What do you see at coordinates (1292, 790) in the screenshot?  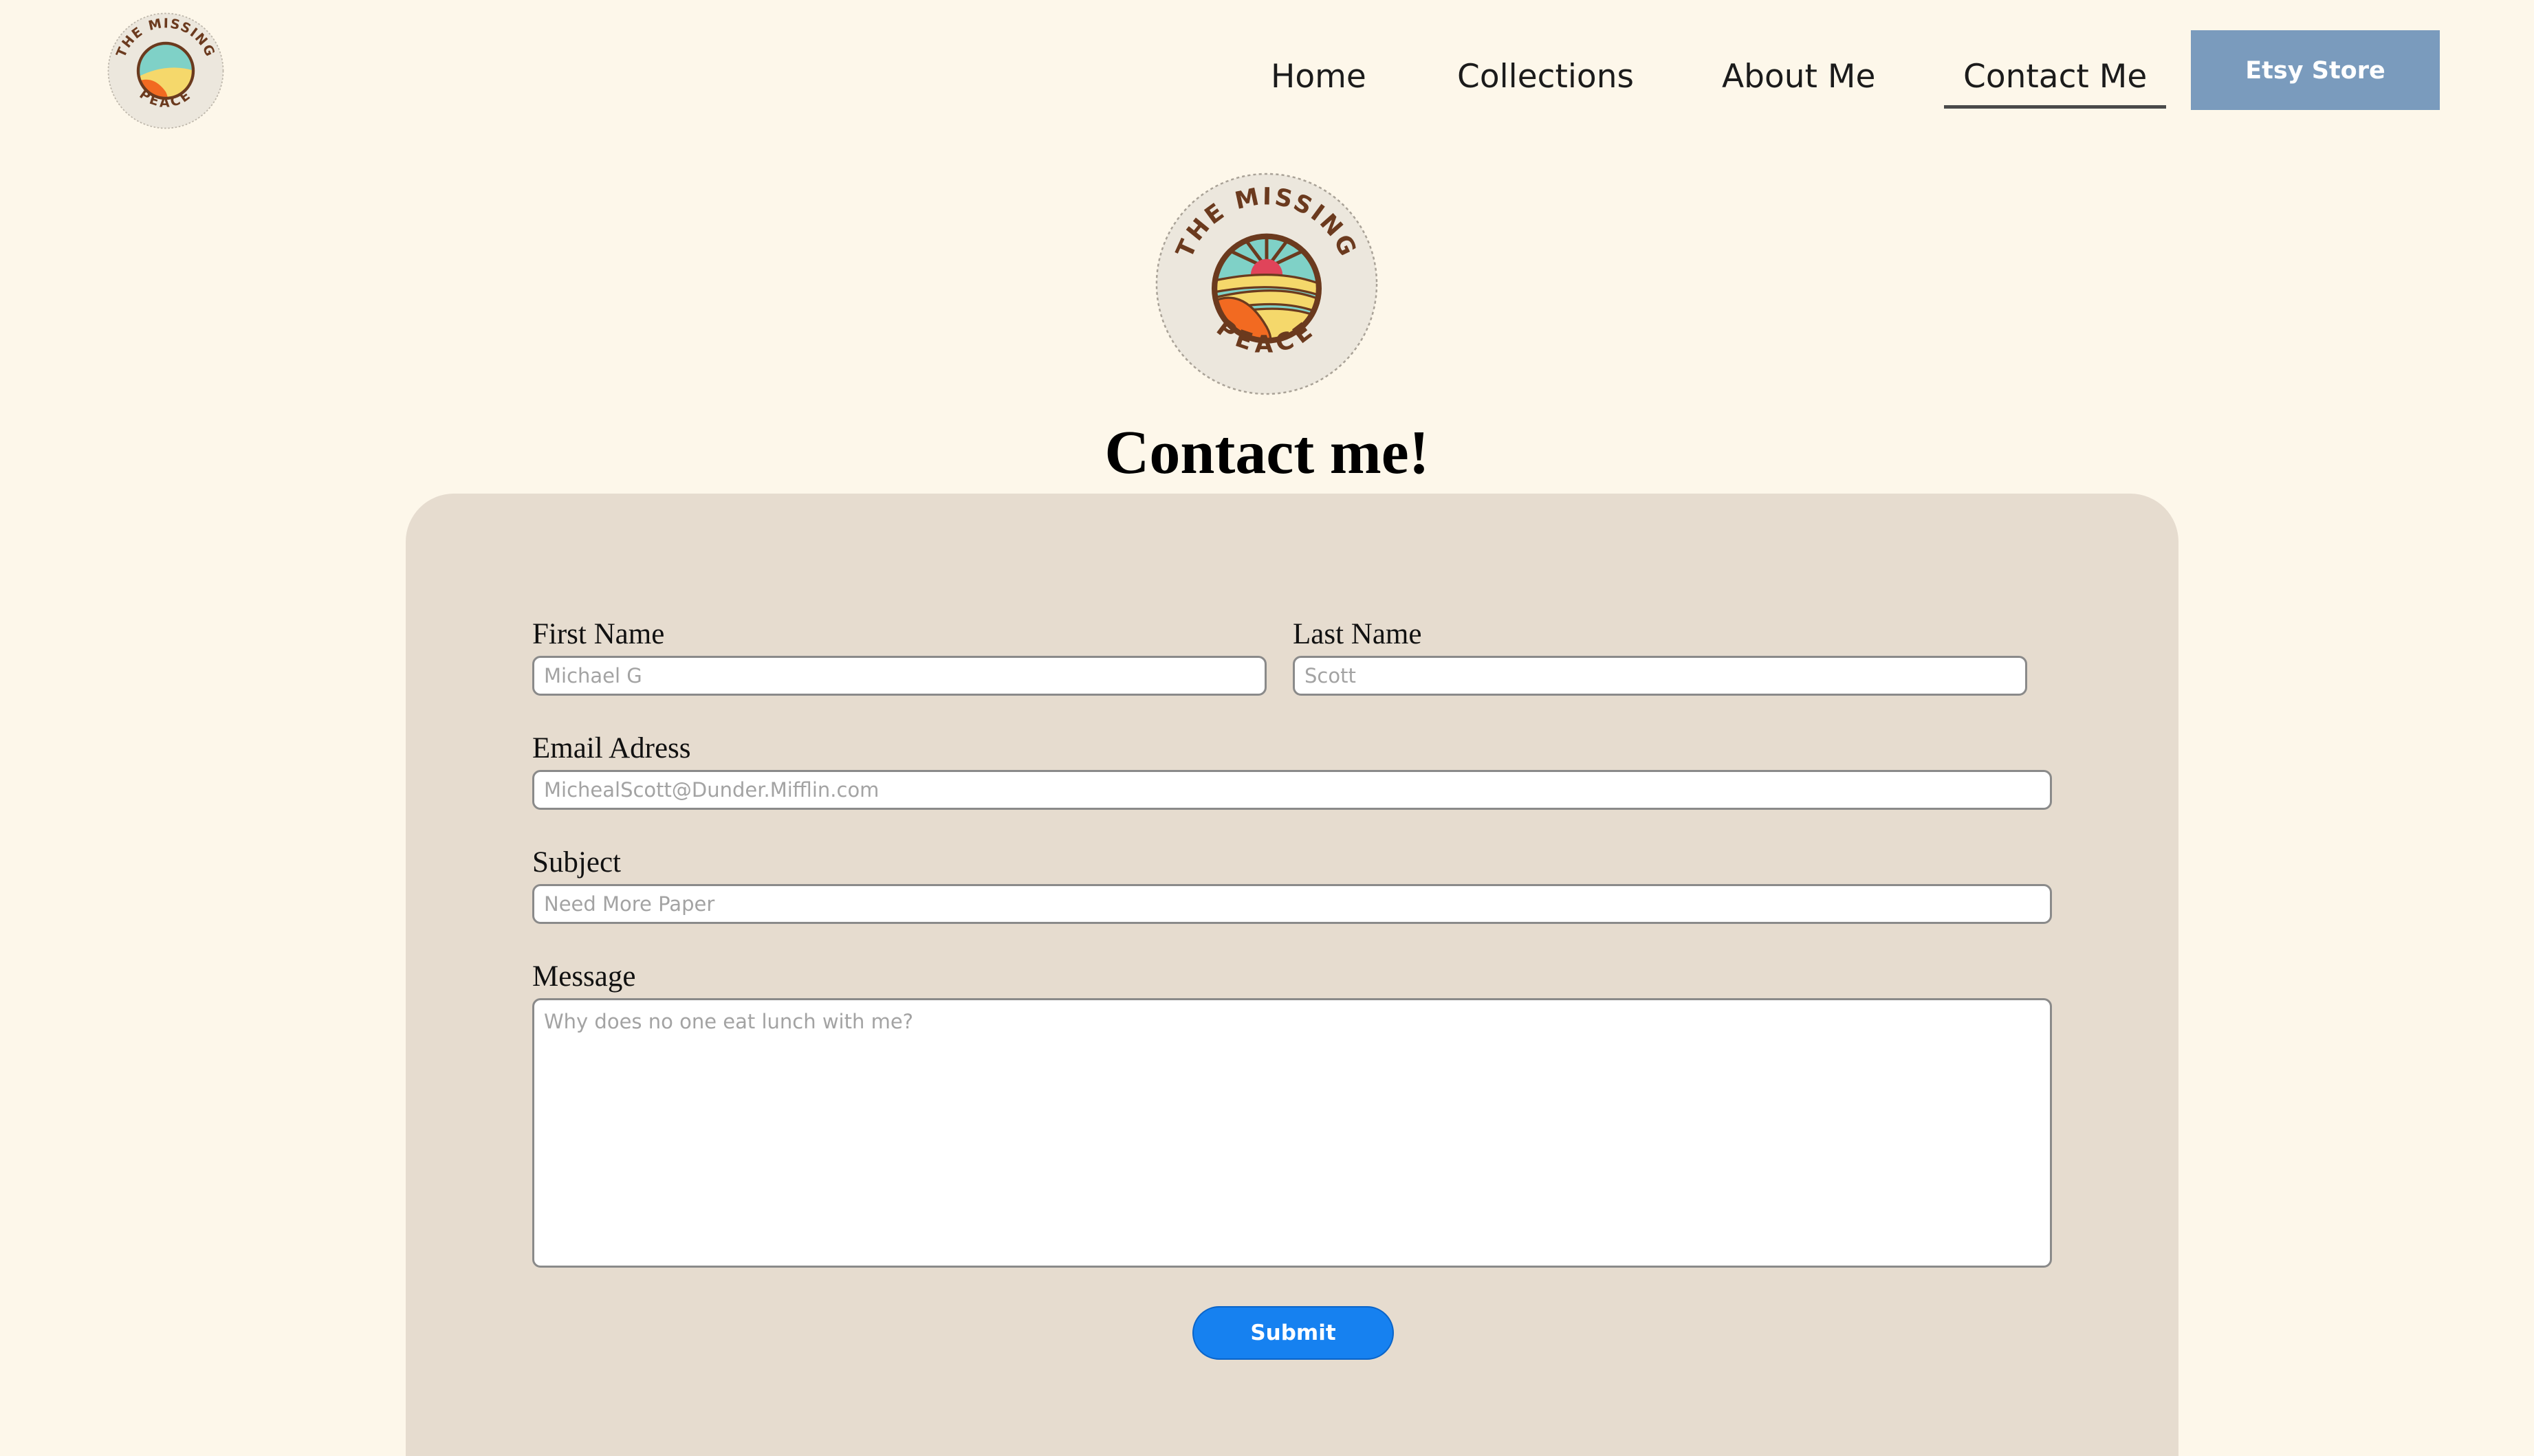 I see `email-input` at bounding box center [1292, 790].